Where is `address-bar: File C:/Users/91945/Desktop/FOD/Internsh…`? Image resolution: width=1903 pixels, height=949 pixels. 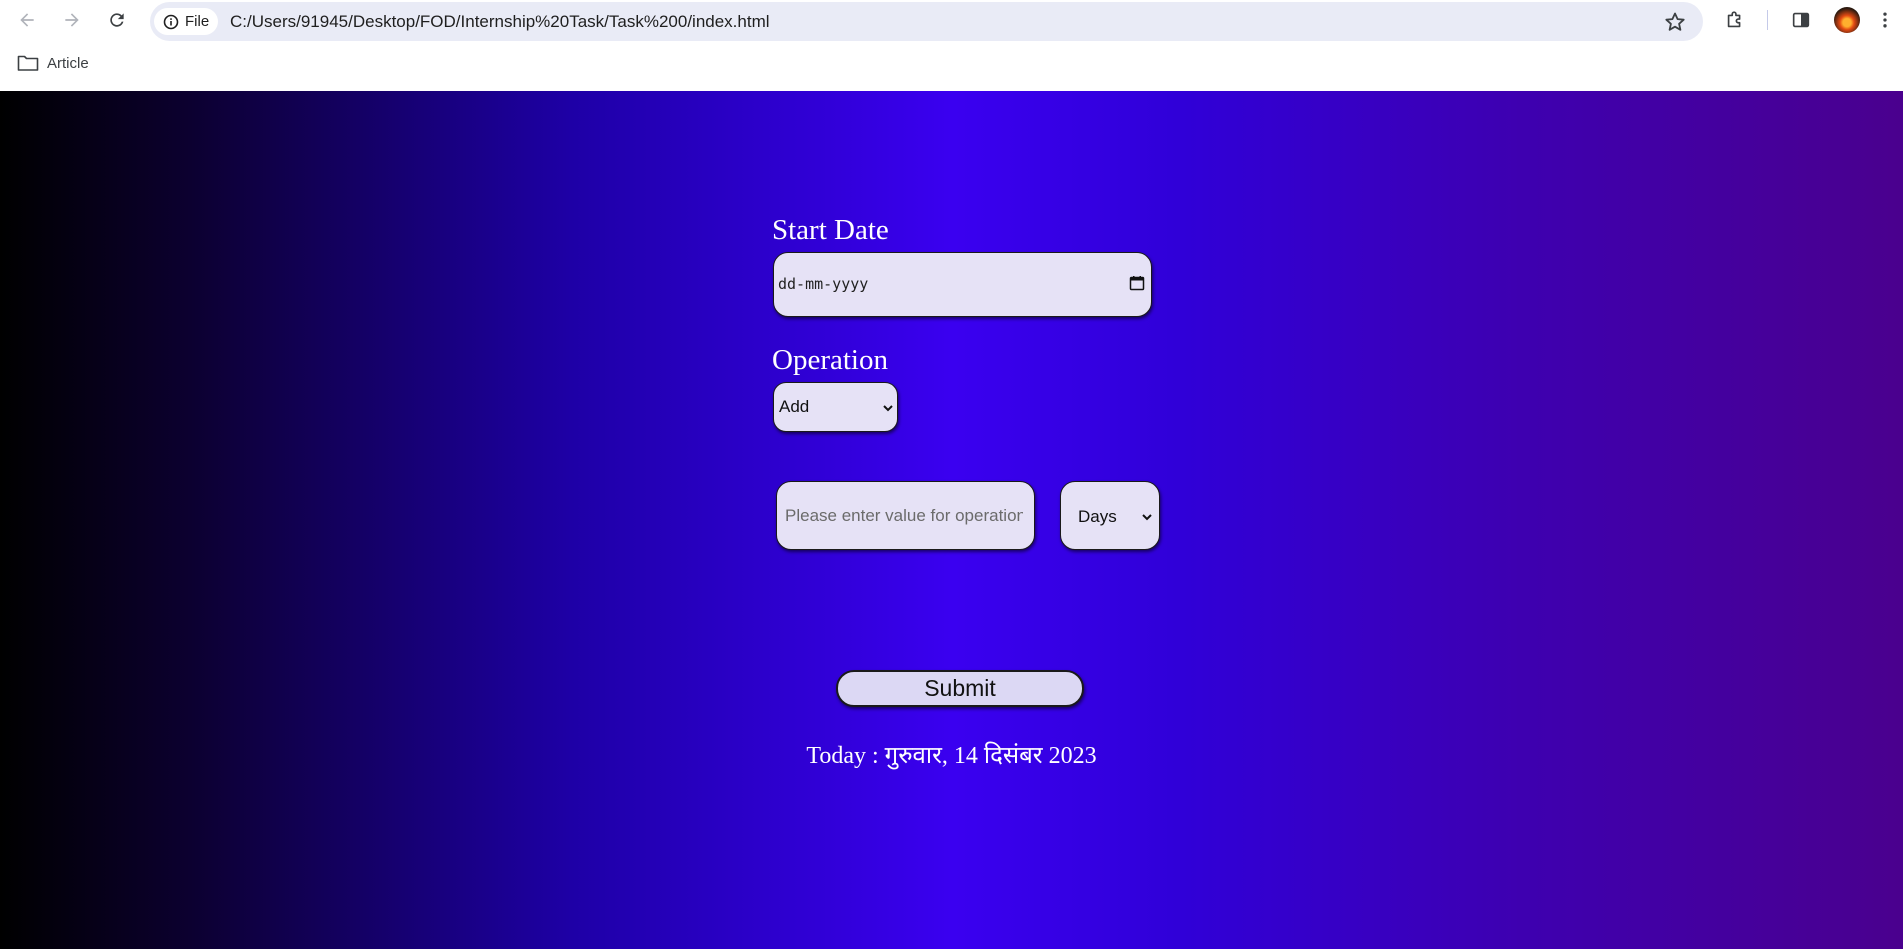
address-bar: File C:/Users/91945/Desktop/FOD/Internsh… is located at coordinates (926, 21).